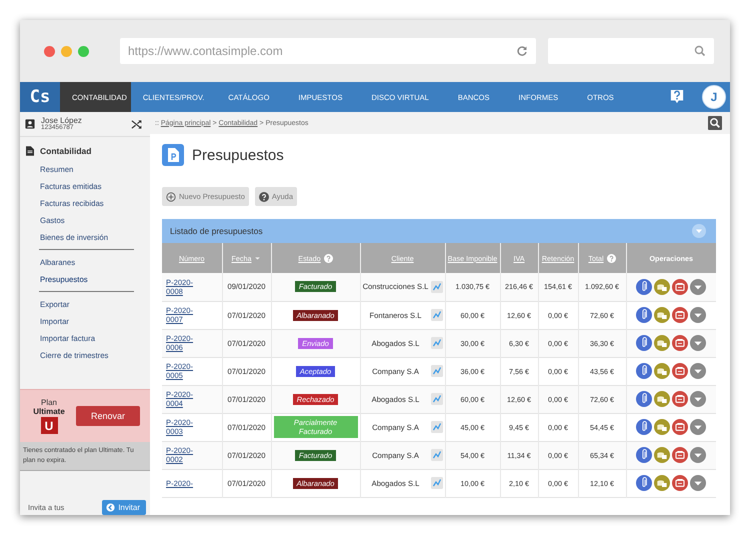 Image resolution: width=750 pixels, height=539 pixels. What do you see at coordinates (49, 411) in the screenshot?
I see `plan-name: Ultimate` at bounding box center [49, 411].